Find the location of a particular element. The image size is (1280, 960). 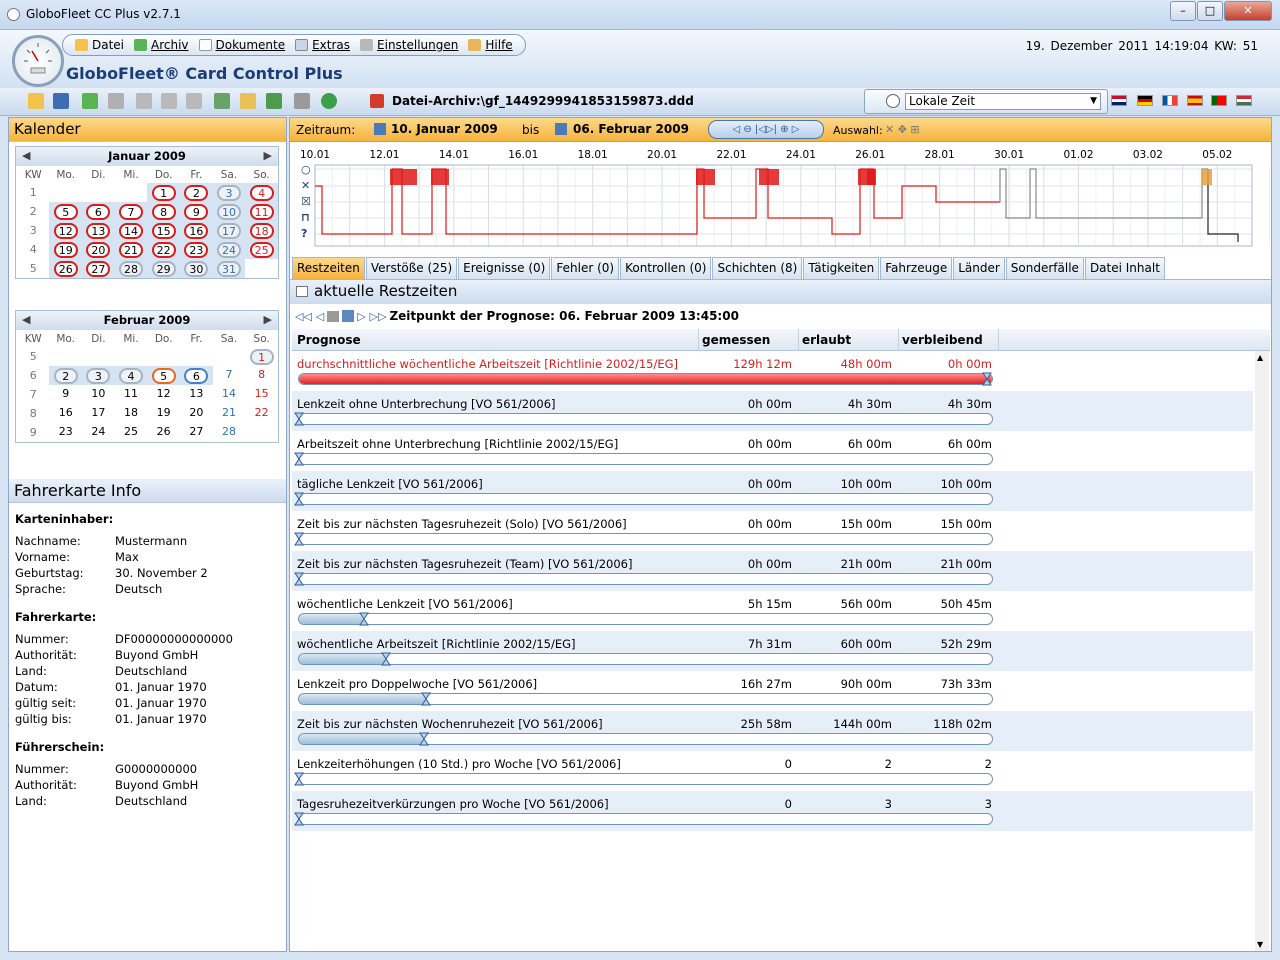

scroll-up-icon: ▲ is located at coordinates (1260, 357).